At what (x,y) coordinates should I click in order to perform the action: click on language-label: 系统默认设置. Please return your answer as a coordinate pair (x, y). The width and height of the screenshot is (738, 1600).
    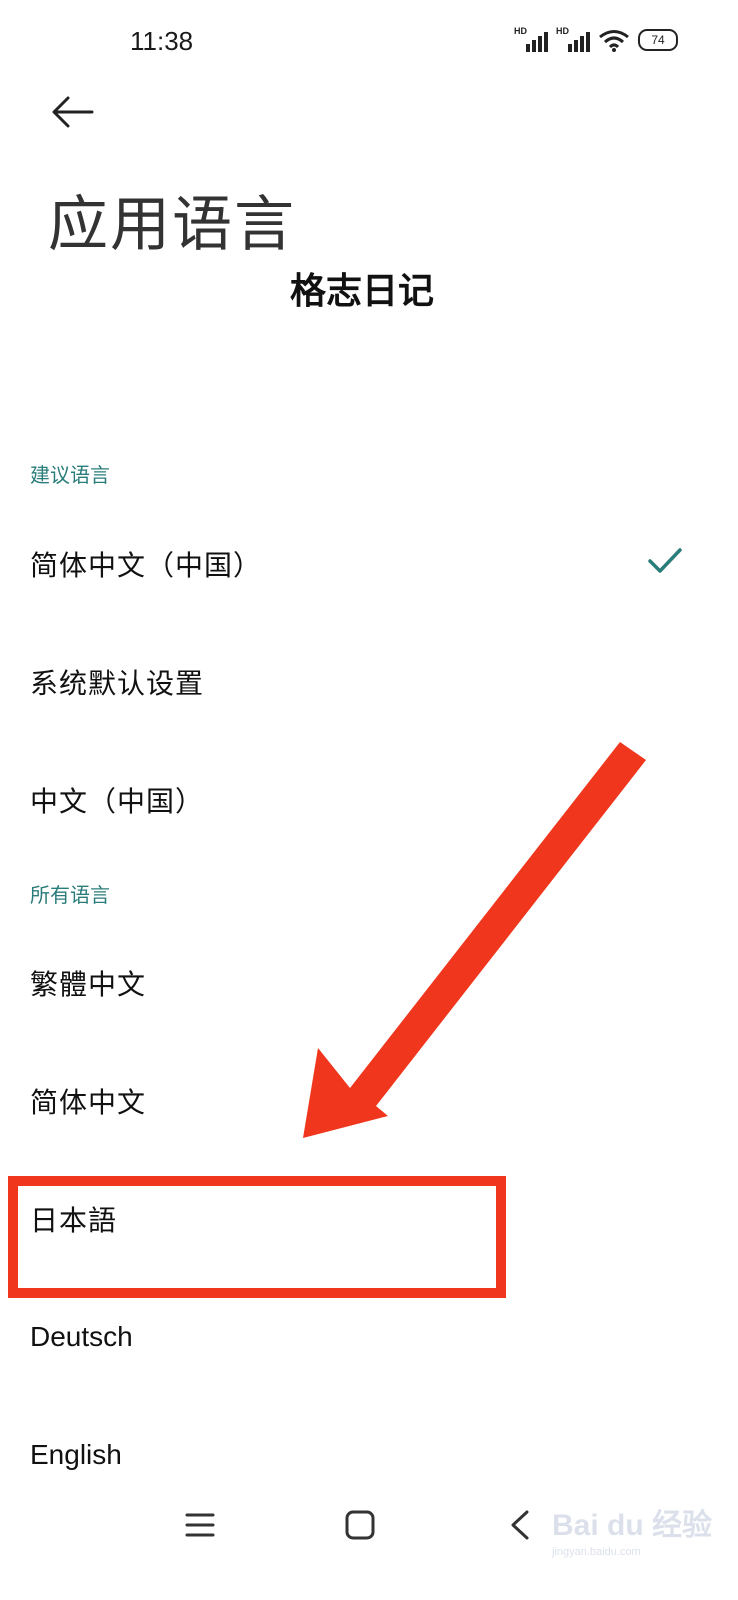
    Looking at the image, I should click on (117, 683).